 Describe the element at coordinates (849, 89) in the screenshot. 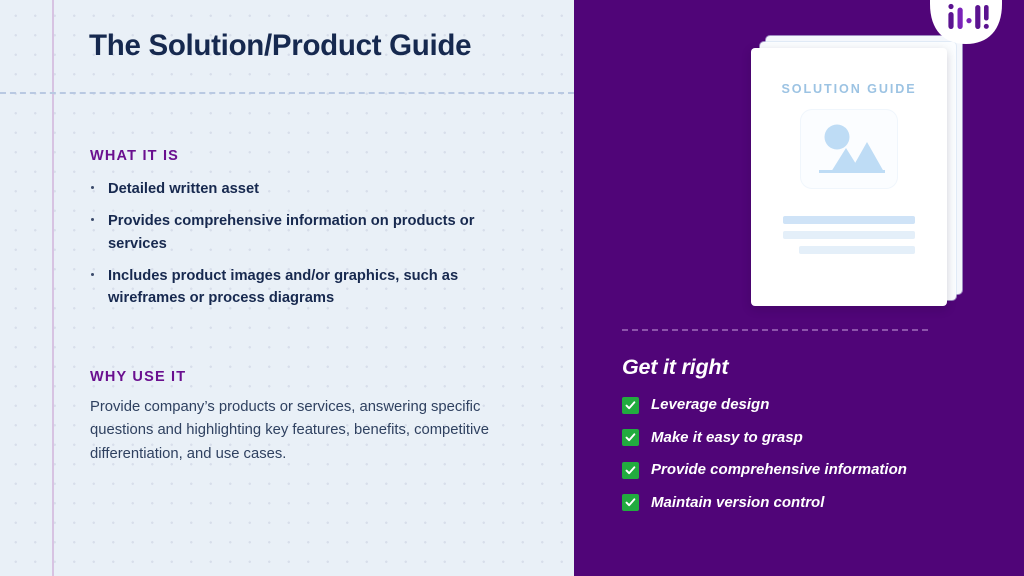

I see `document-title: SOLUTION GUIDE` at that location.